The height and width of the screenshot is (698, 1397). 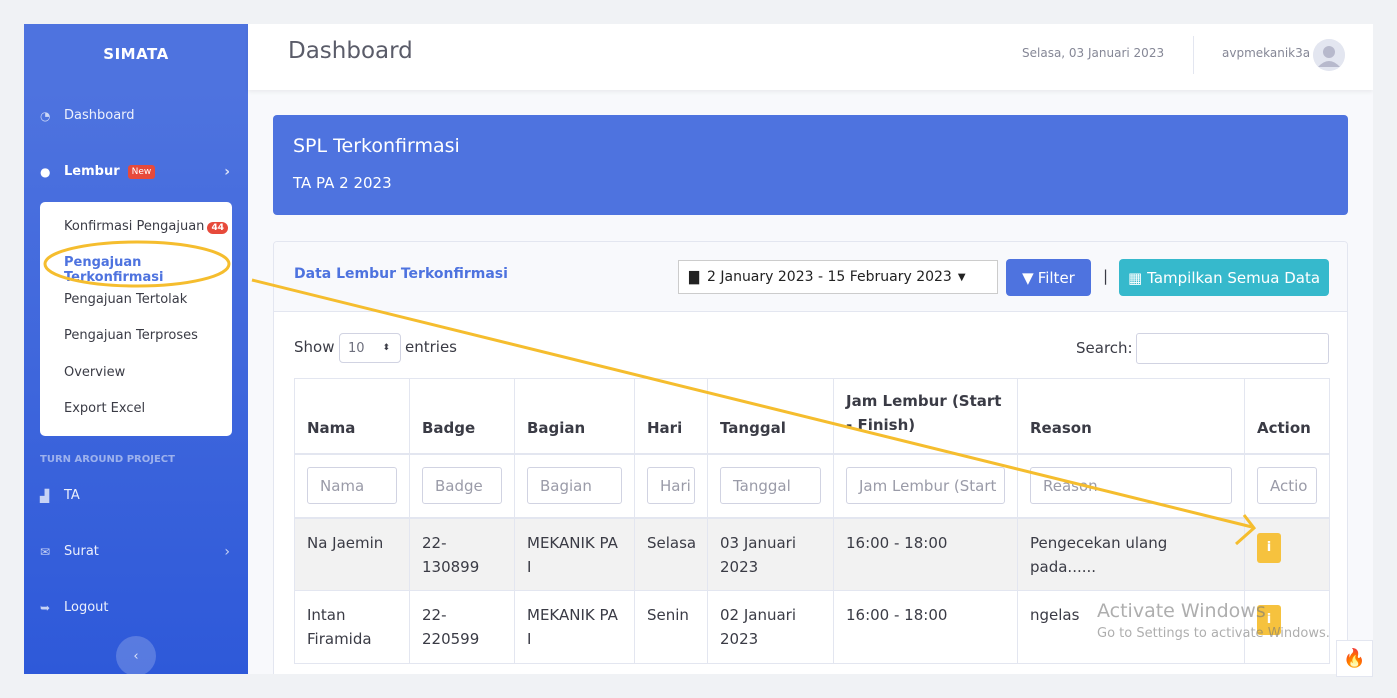 I want to click on column-header-jam-lembur: Jam Lembur (Start - Finish), so click(x=925, y=416).